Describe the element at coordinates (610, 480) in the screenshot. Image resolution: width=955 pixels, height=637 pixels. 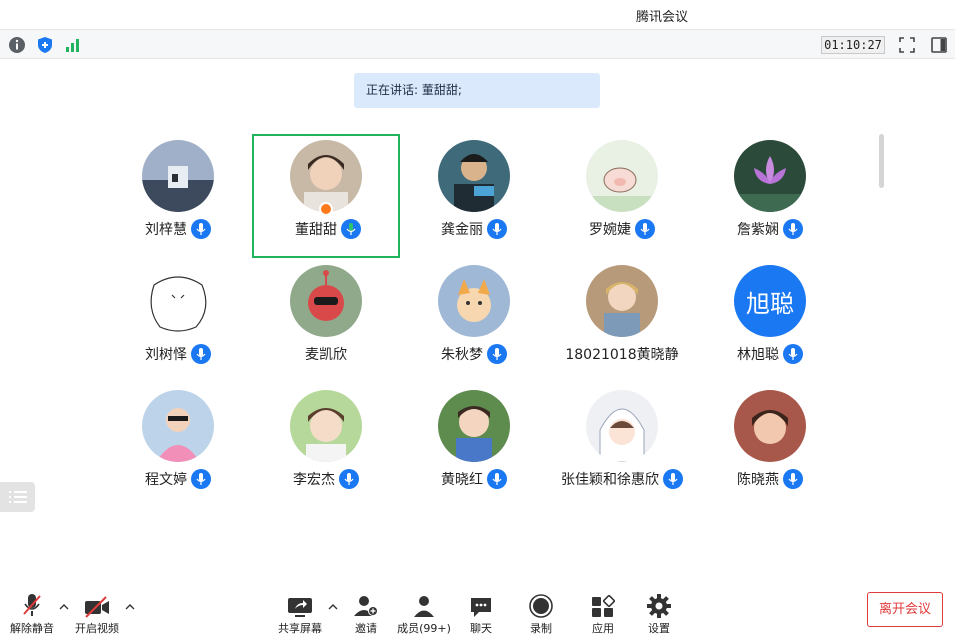
I see `participant-name: 张佳颖和徐惠欣` at that location.